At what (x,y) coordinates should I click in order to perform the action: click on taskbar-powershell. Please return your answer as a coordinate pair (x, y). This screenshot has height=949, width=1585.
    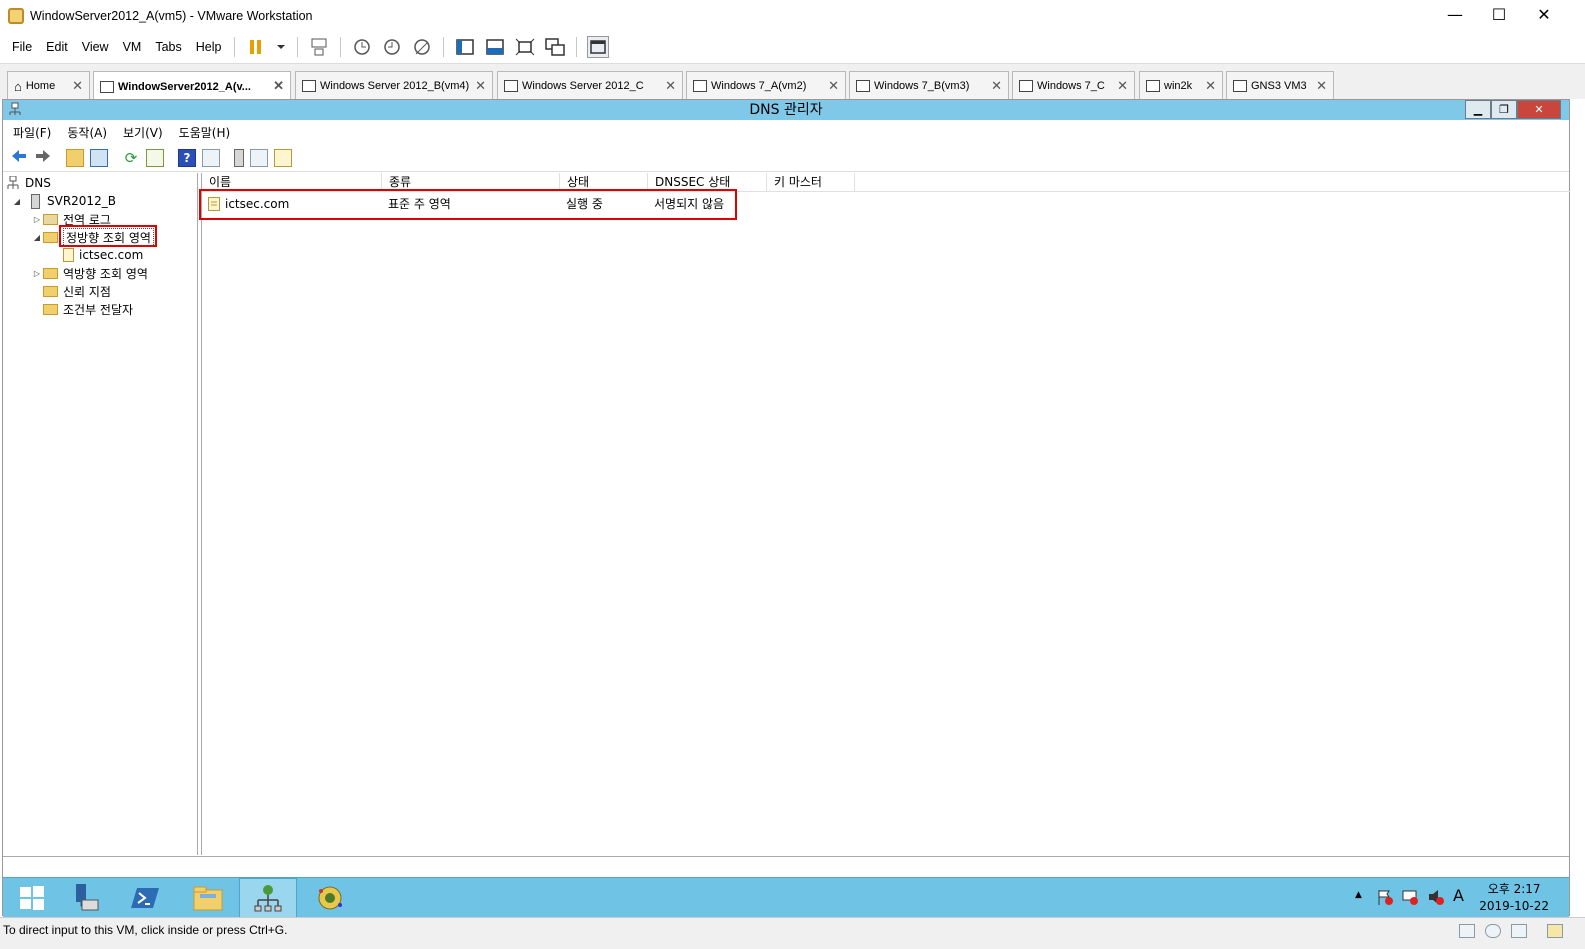
    Looking at the image, I should click on (146, 898).